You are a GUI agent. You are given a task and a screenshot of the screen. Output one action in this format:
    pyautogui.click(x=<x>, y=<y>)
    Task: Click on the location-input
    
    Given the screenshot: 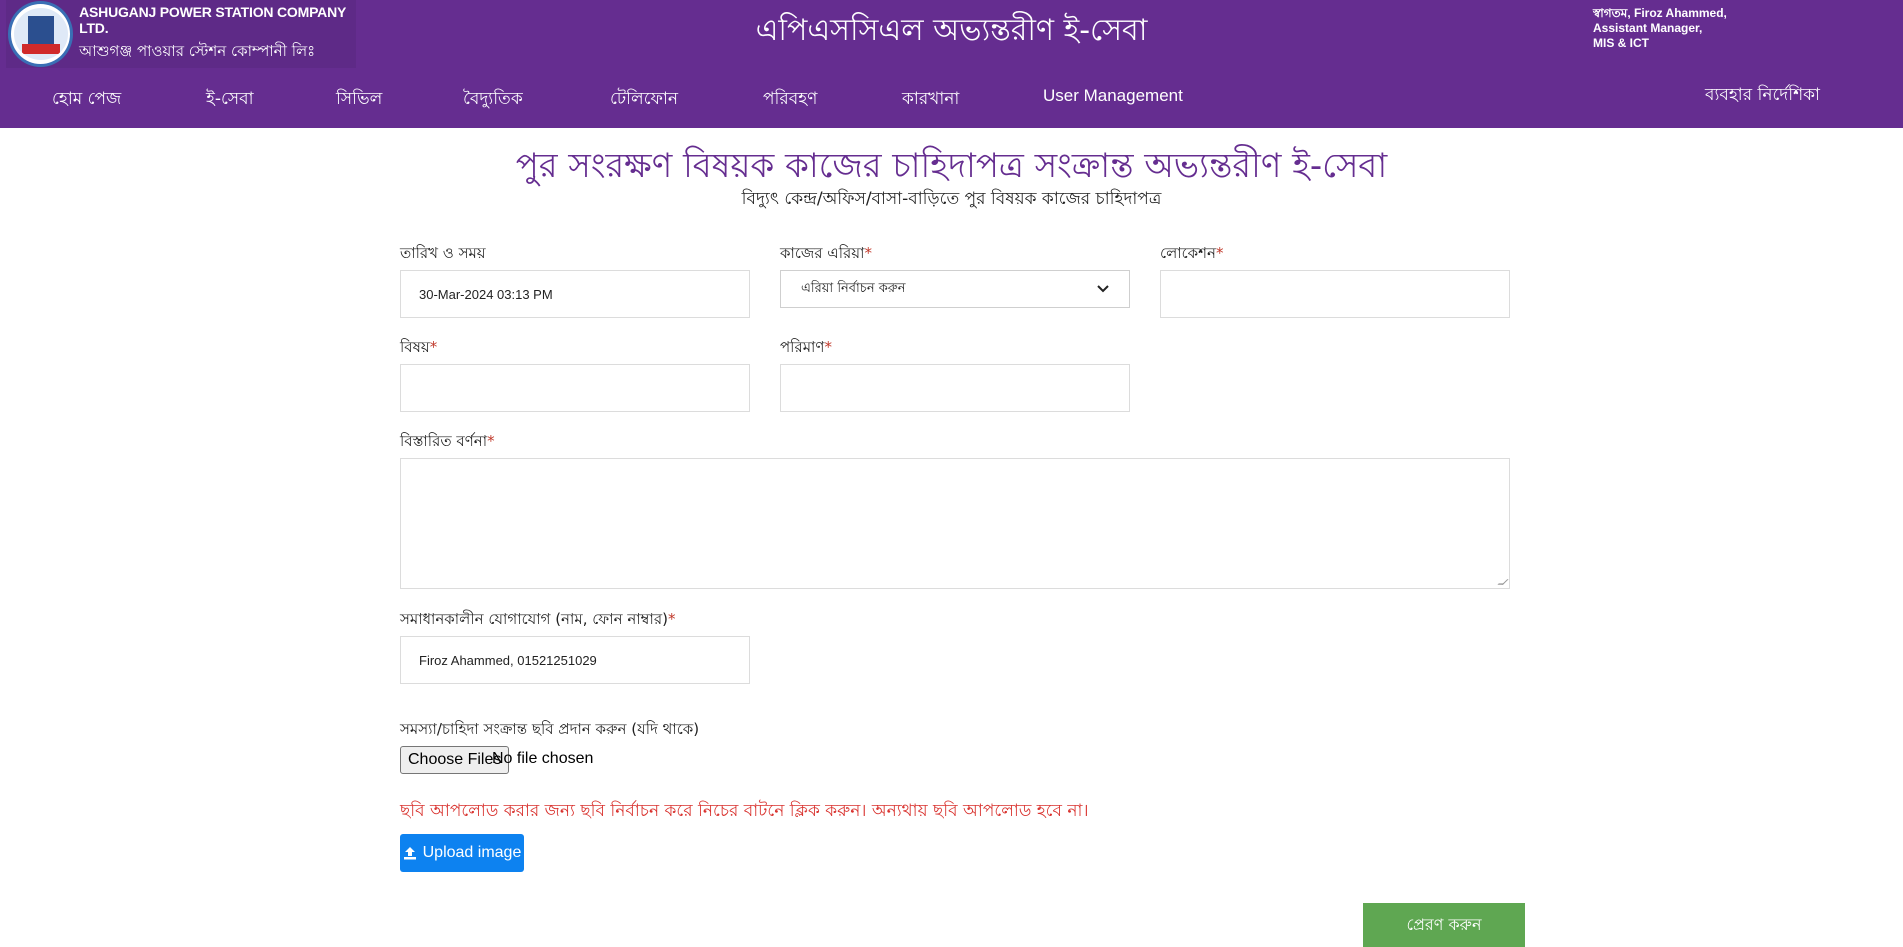 What is the action you would take?
    pyautogui.click(x=1335, y=294)
    